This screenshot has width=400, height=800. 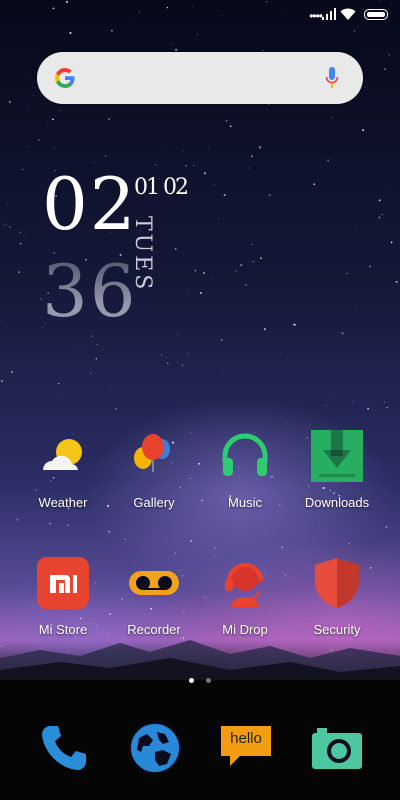 What do you see at coordinates (152, 453) in the screenshot?
I see `gallery-balloons-icon` at bounding box center [152, 453].